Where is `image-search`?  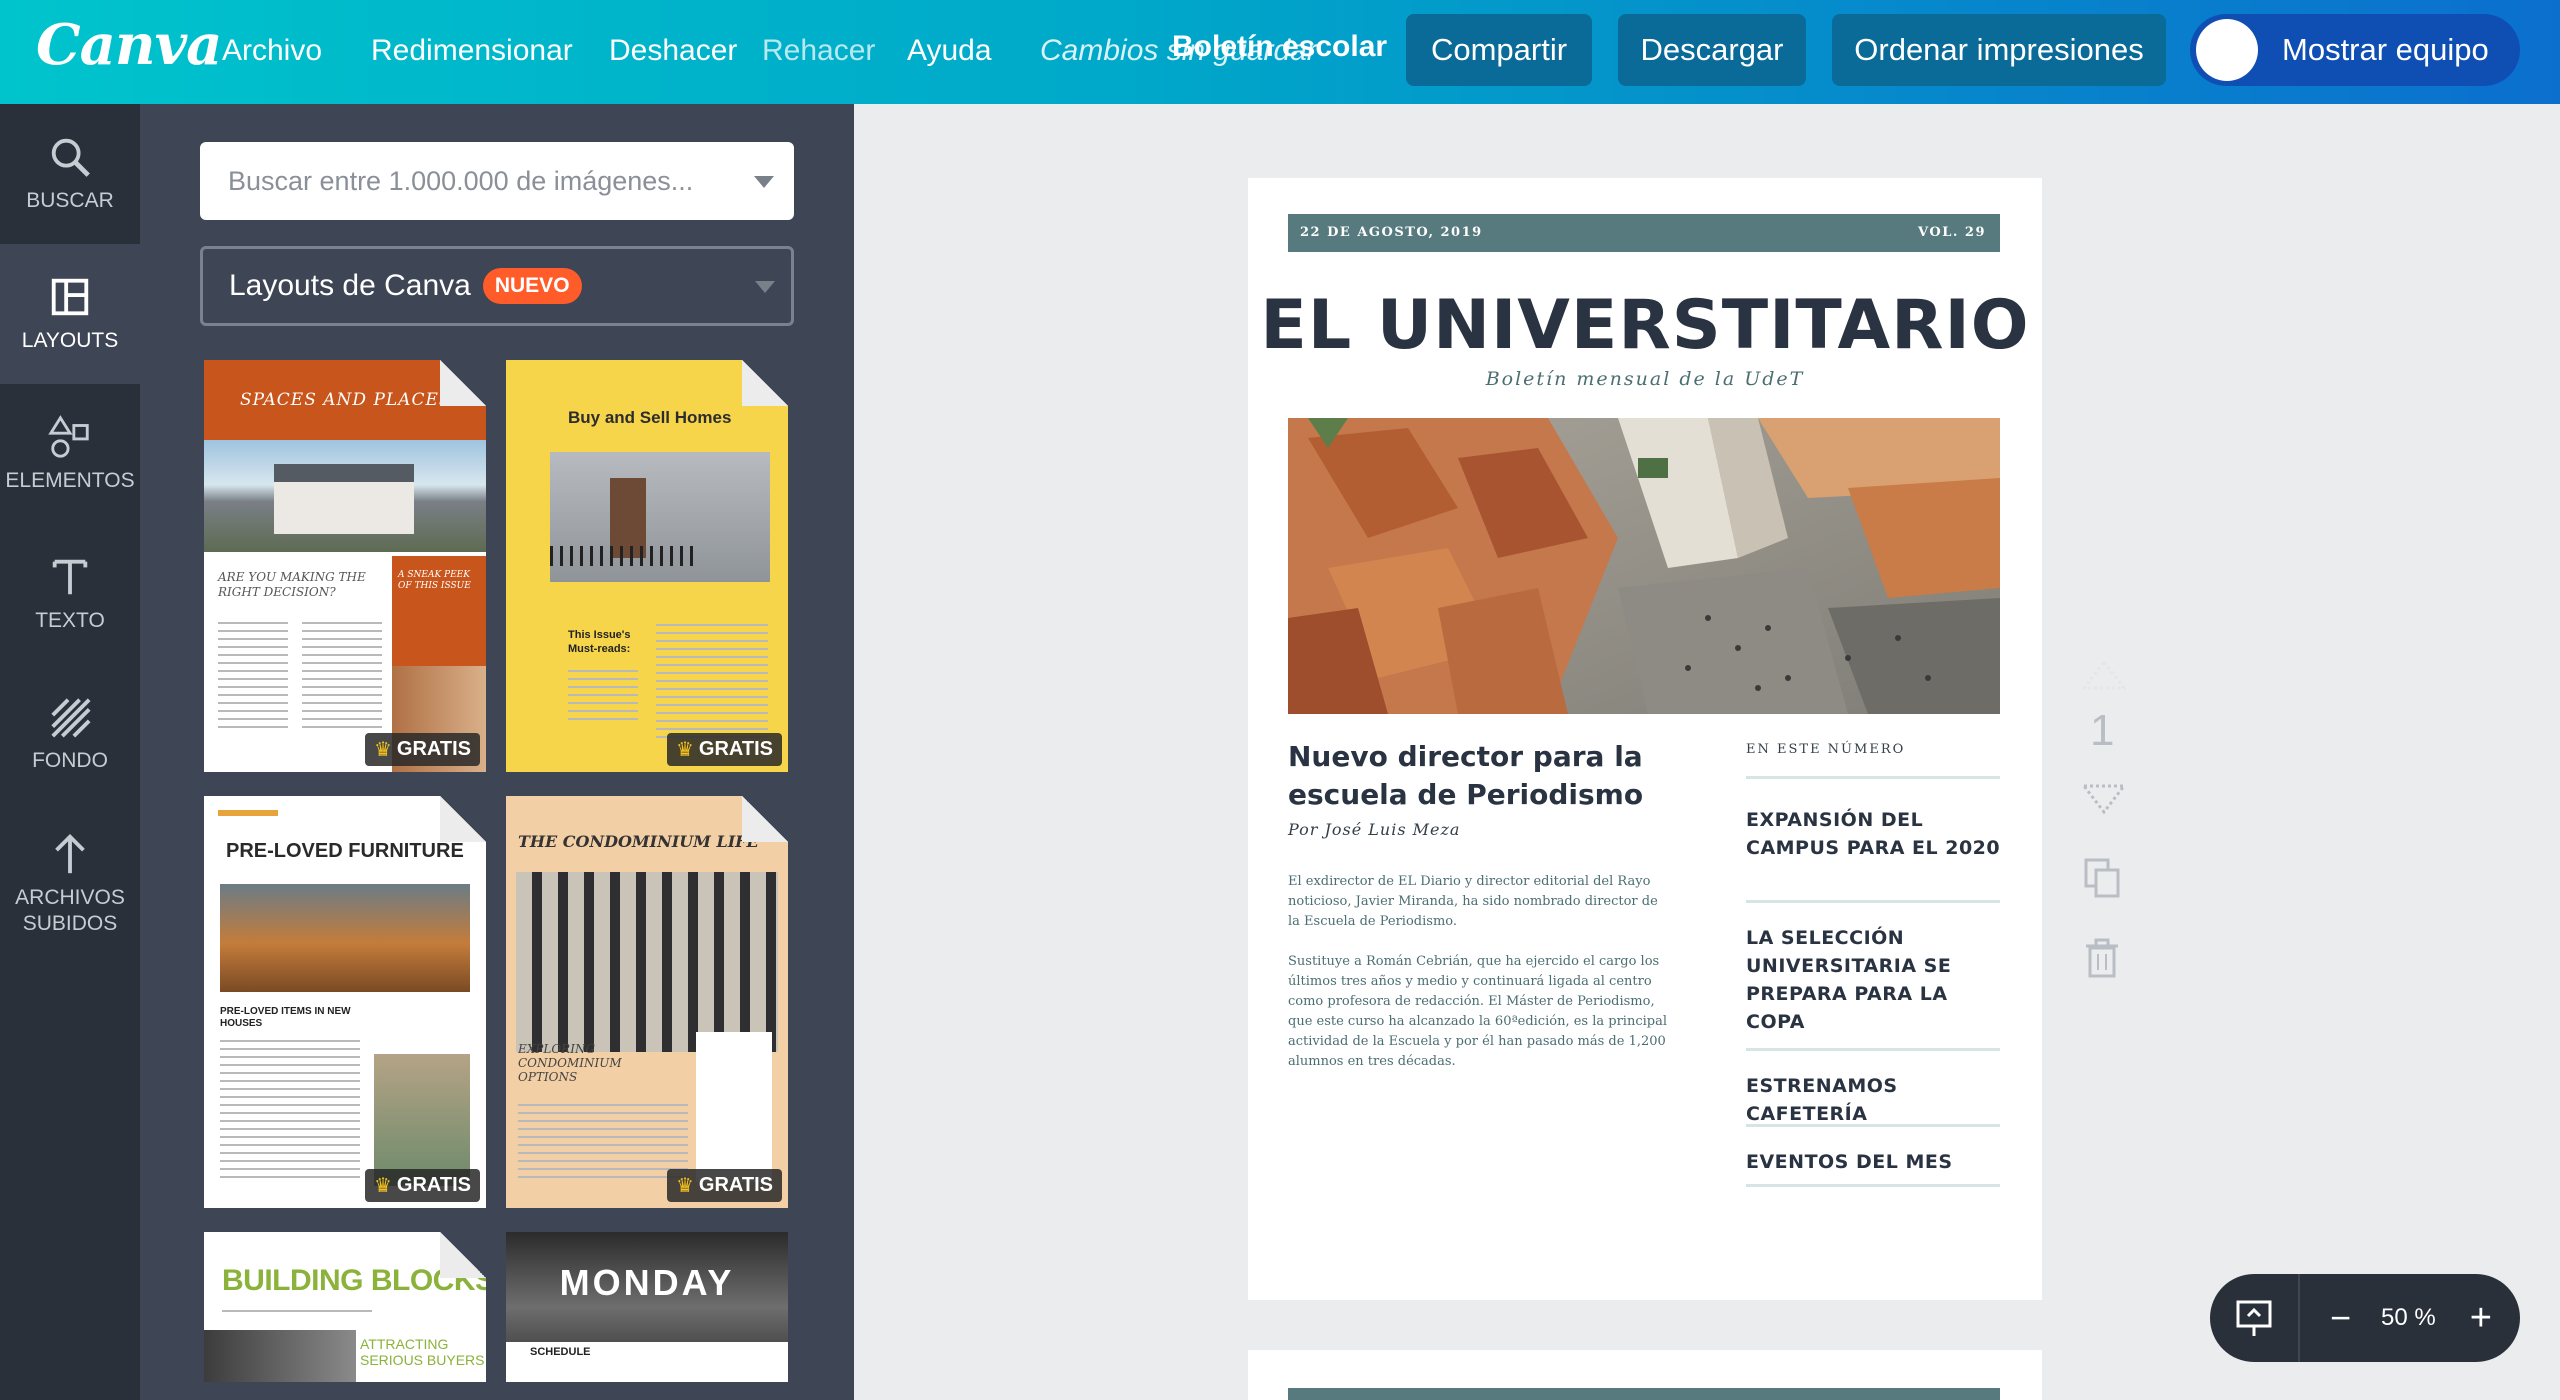
image-search is located at coordinates (497, 181).